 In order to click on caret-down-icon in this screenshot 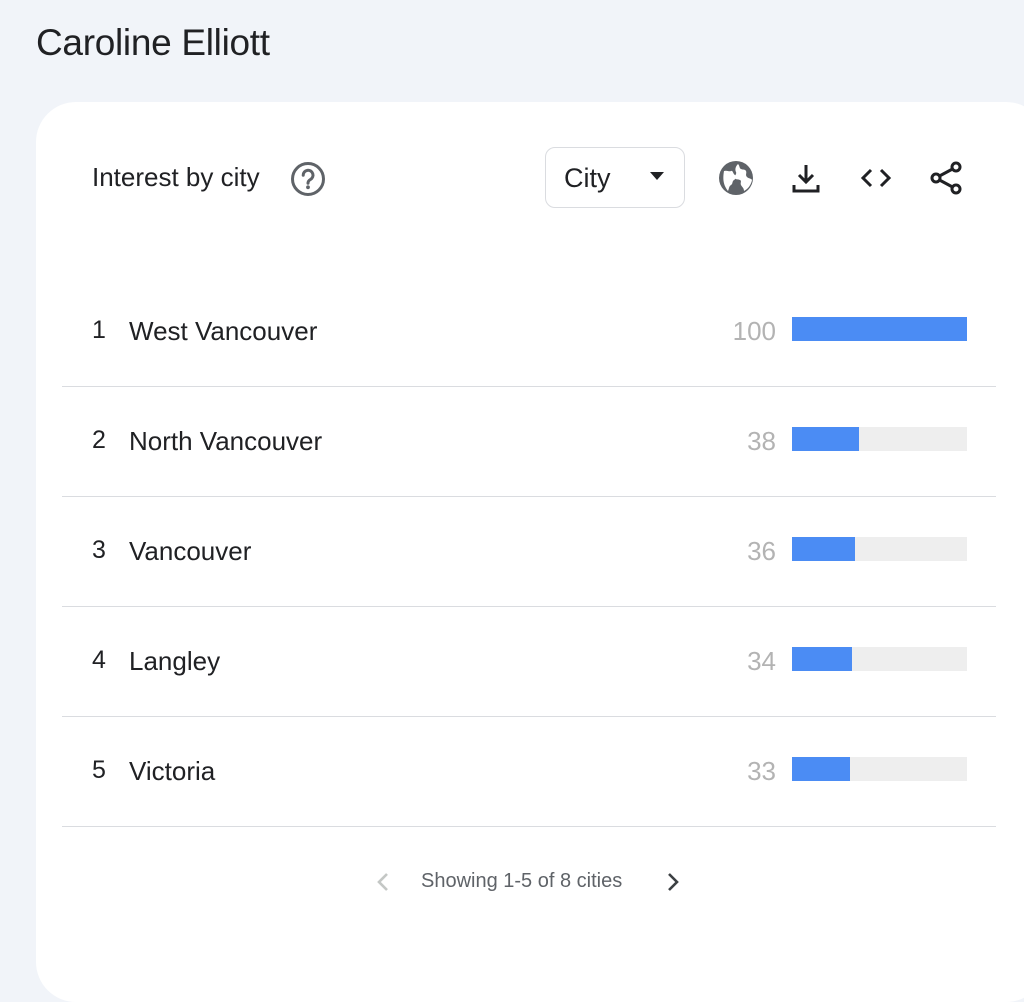, I will do `click(657, 176)`.